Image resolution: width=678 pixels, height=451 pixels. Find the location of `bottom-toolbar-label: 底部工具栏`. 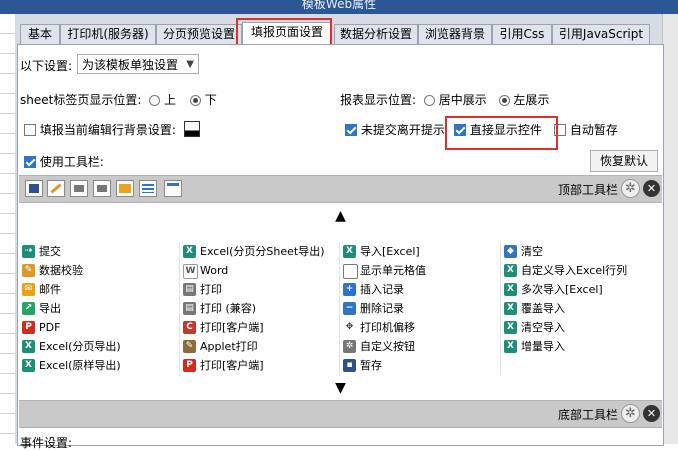

bottom-toolbar-label: 底部工具栏 is located at coordinates (587, 415).